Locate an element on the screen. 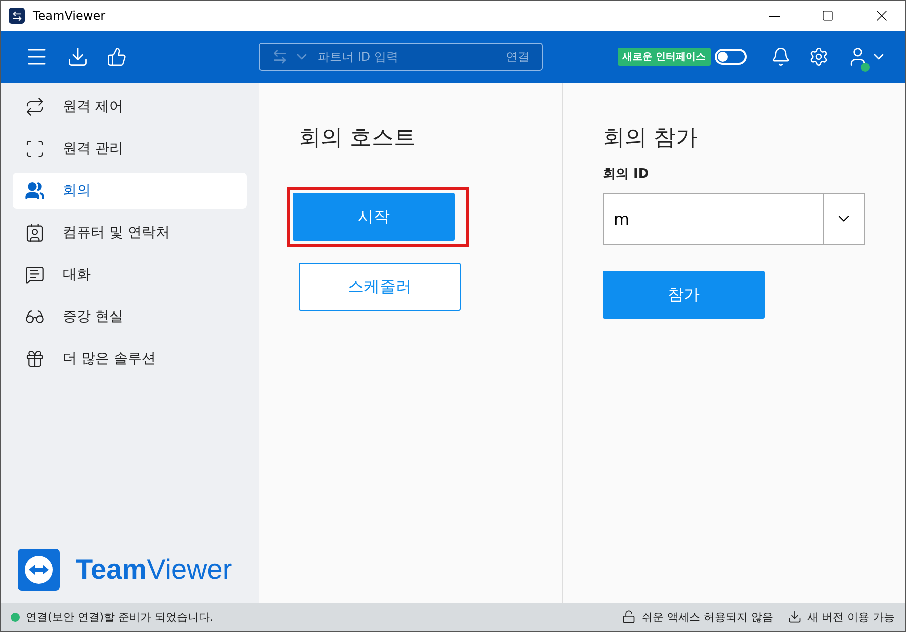  new-interface-toggle is located at coordinates (731, 57).